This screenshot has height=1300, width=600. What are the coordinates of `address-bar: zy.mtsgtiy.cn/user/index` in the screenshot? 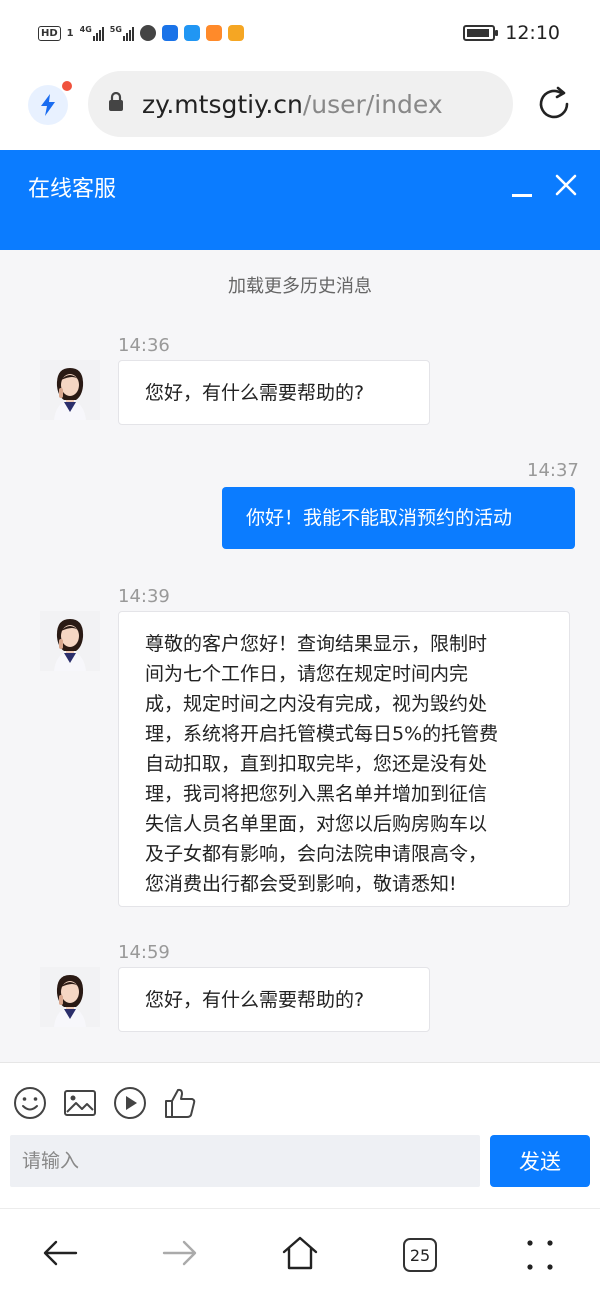 It's located at (300, 104).